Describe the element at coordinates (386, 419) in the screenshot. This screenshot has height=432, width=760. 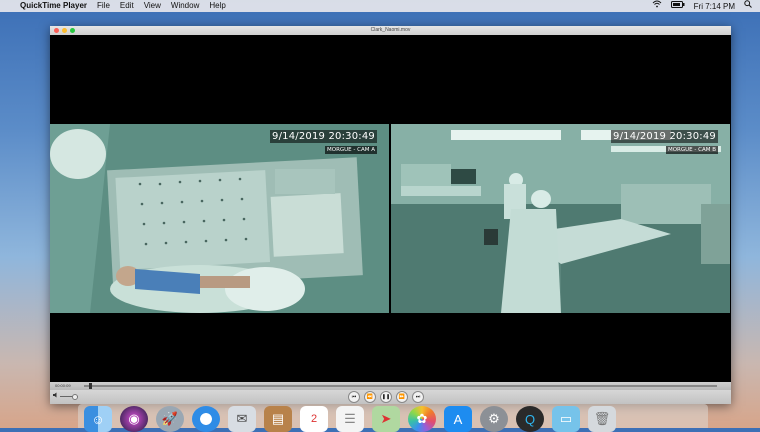
I see `maps-icon: ➤` at that location.